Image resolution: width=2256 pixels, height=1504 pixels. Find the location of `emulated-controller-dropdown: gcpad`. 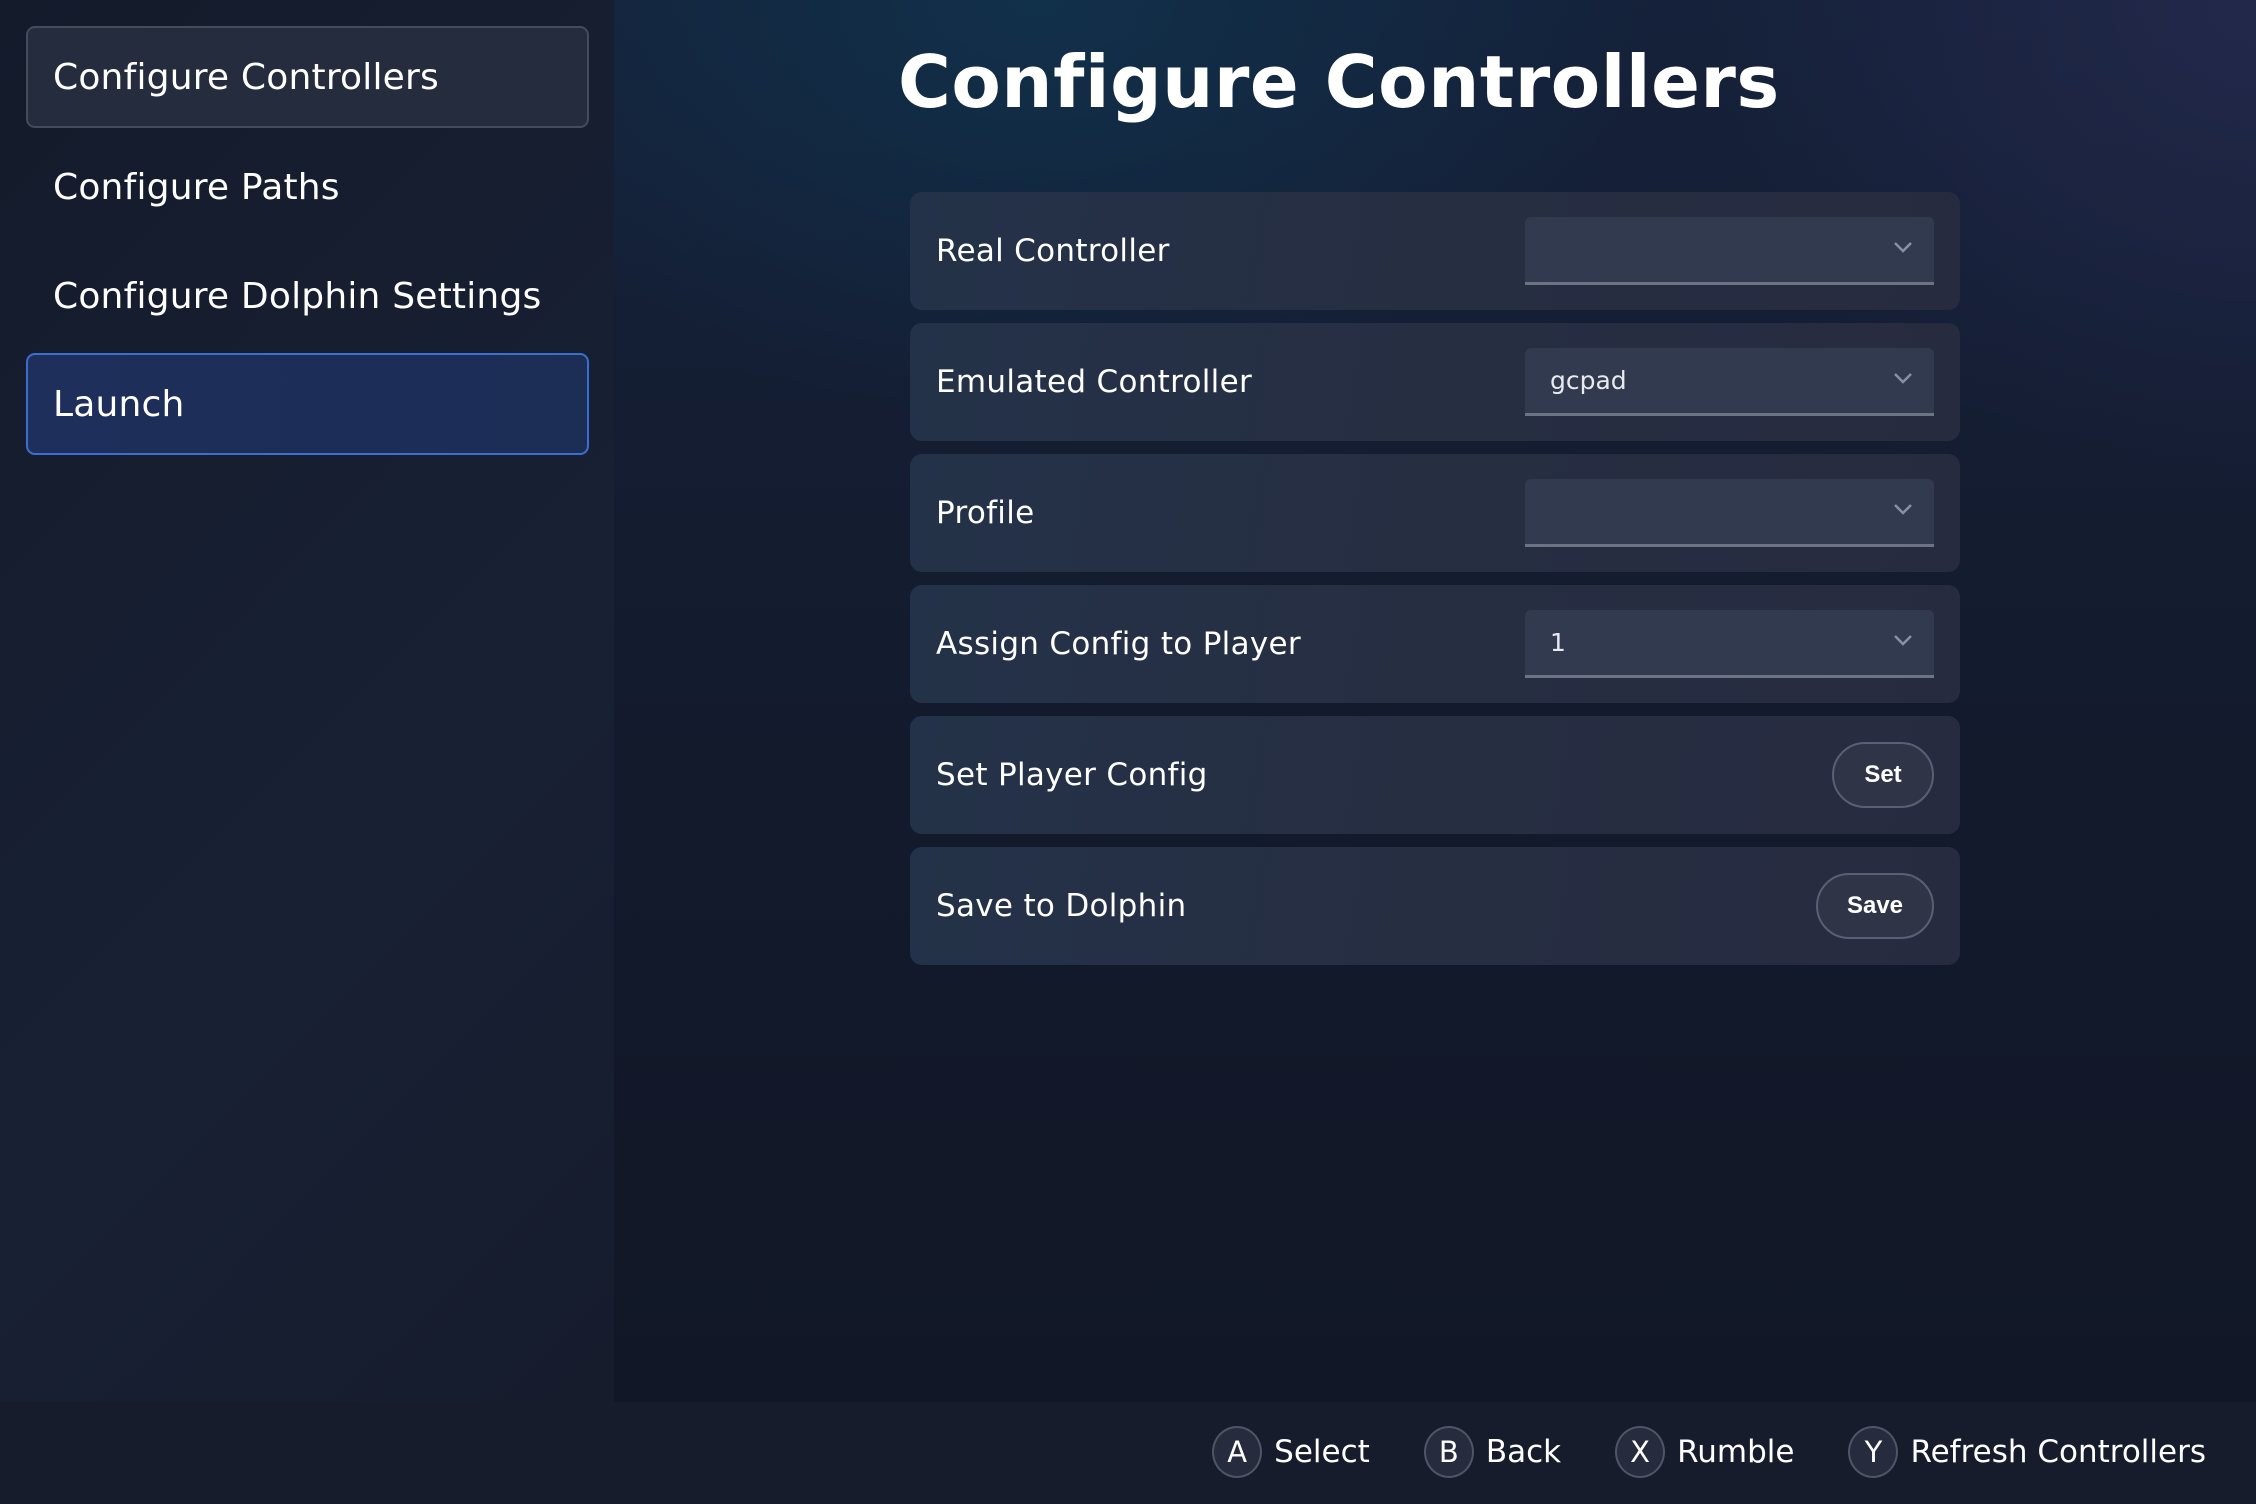

emulated-controller-dropdown: gcpad is located at coordinates (1729, 382).